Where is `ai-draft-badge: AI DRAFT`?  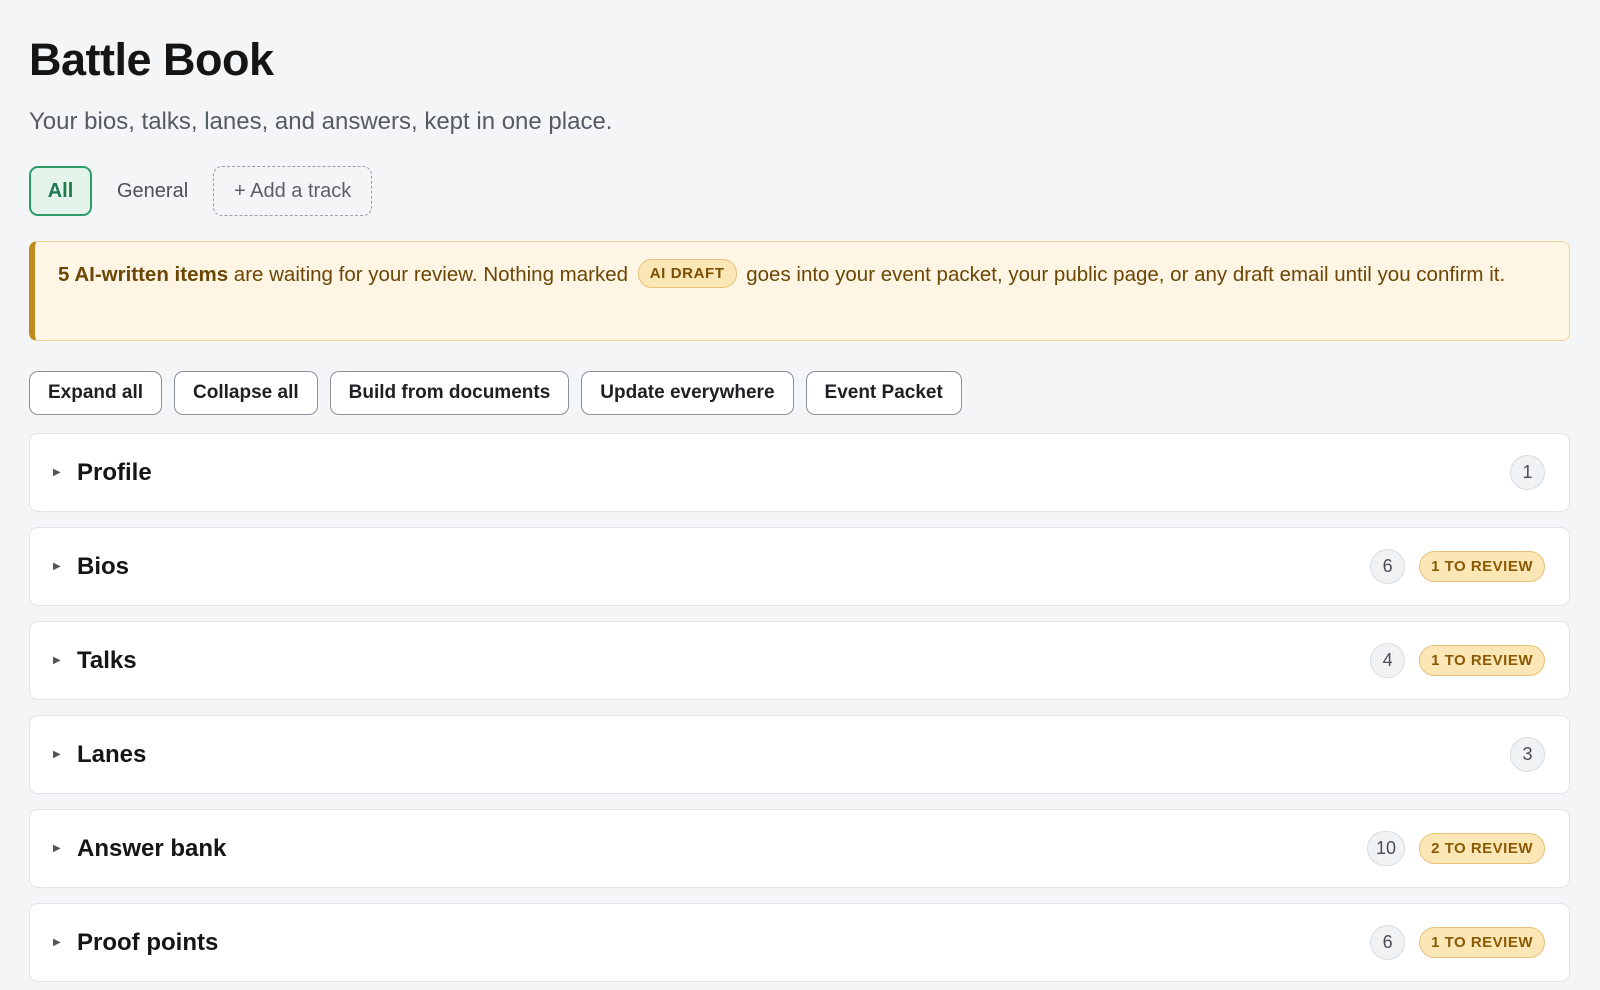 ai-draft-badge: AI DRAFT is located at coordinates (687, 274).